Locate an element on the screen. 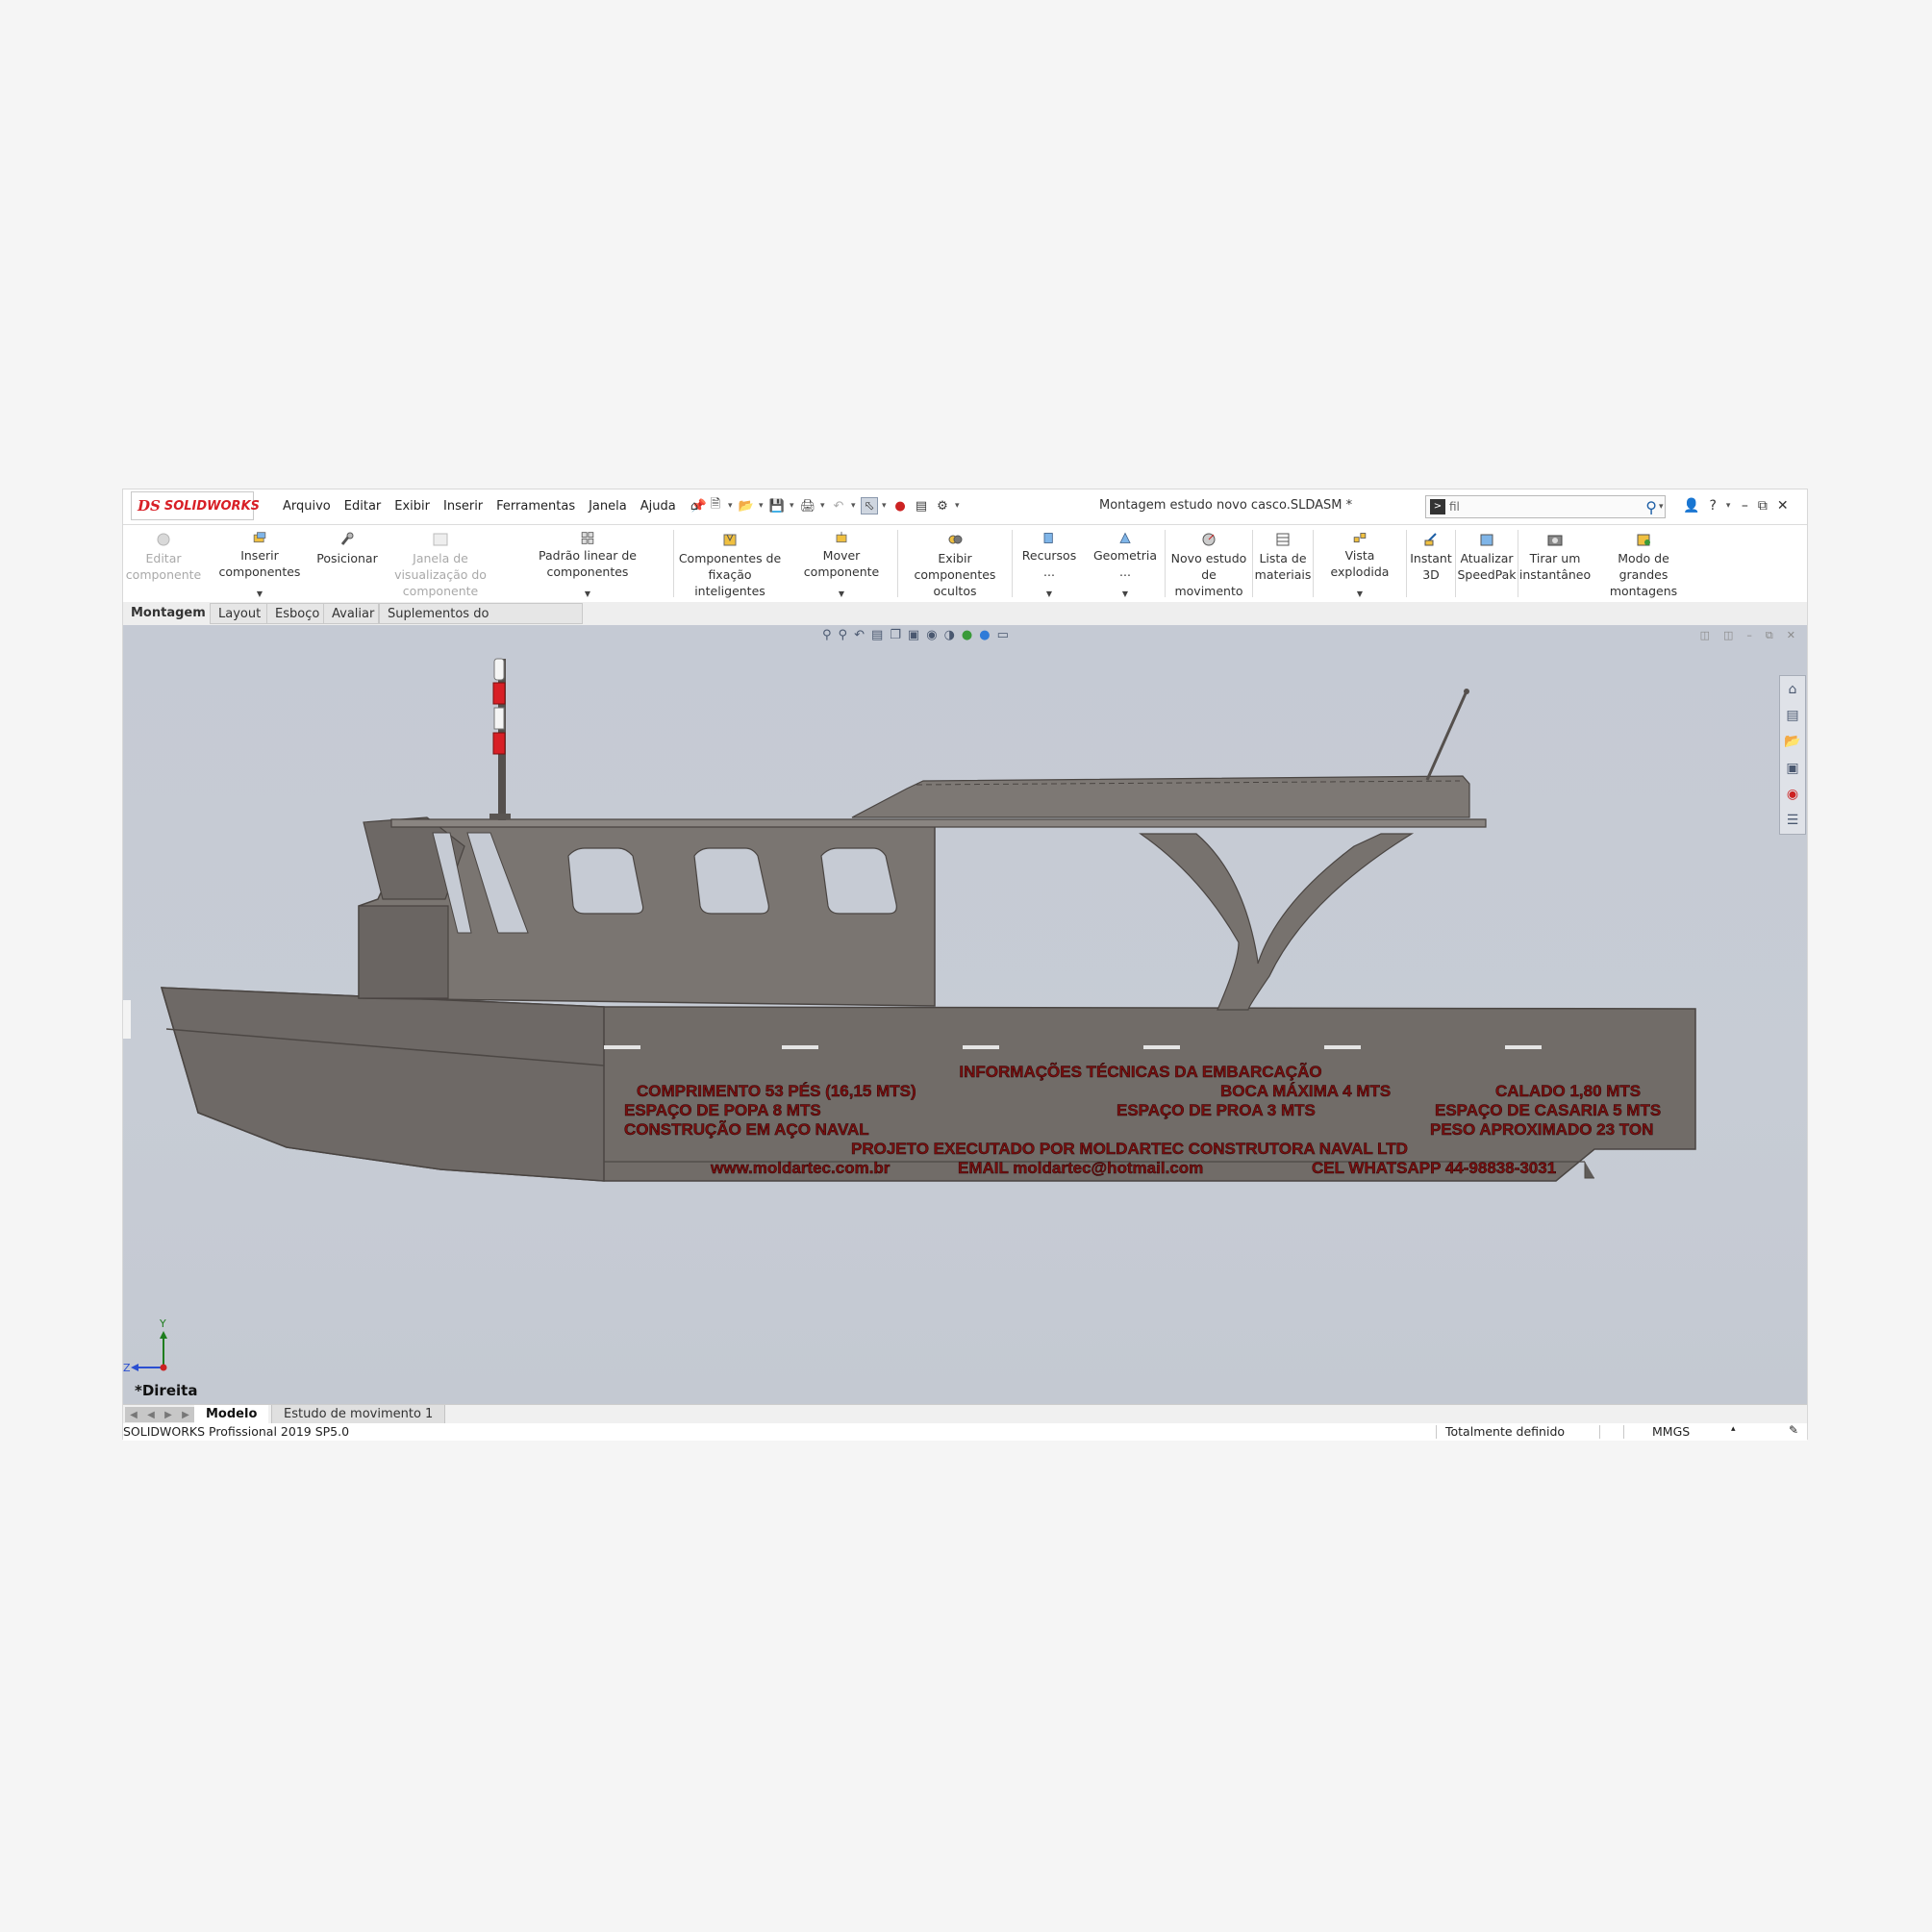 This screenshot has height=1932, width=1932. model-tabs: ◀ ◀ ▶ ▶ Modelo Estudo de movimento 1 is located at coordinates (965, 1414).